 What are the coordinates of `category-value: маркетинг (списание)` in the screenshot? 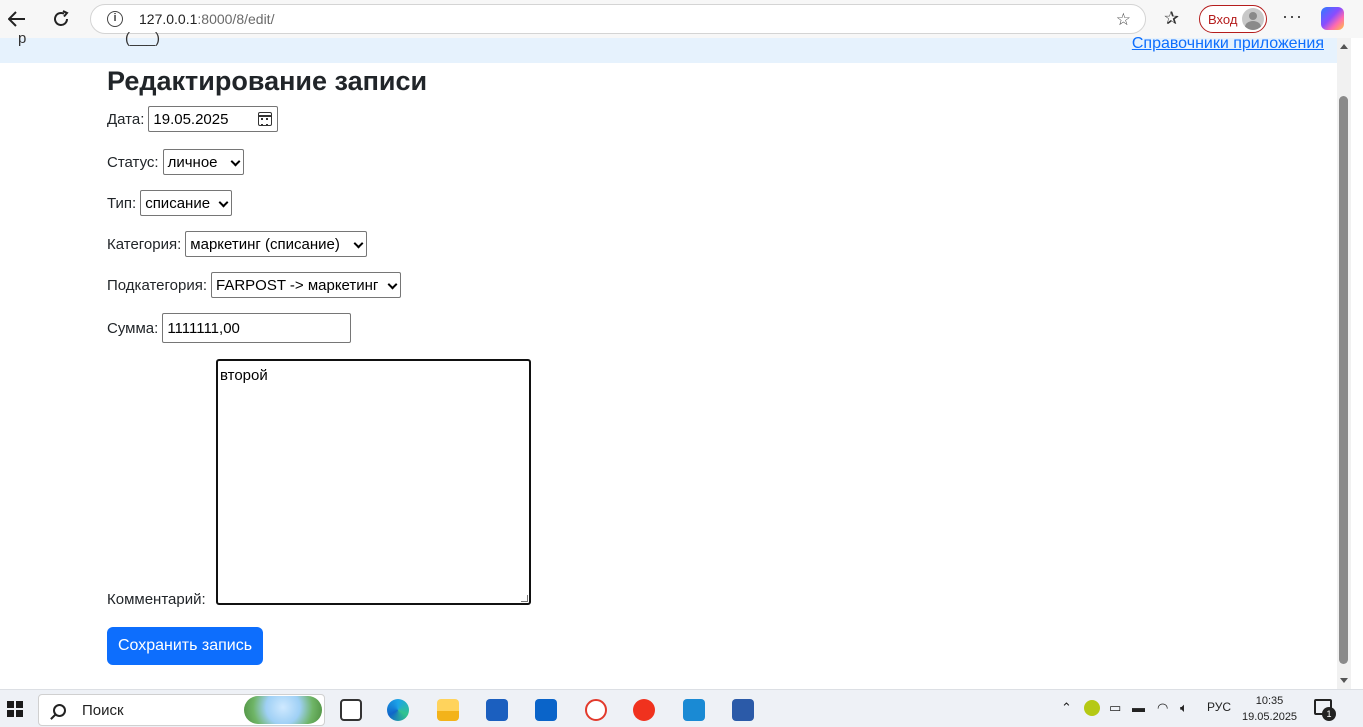 It's located at (265, 244).